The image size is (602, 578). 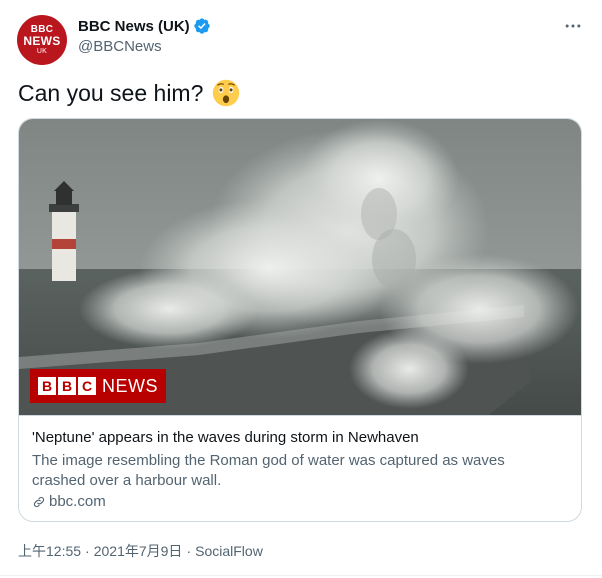 What do you see at coordinates (202, 26) in the screenshot?
I see `verified-badge-icon` at bounding box center [202, 26].